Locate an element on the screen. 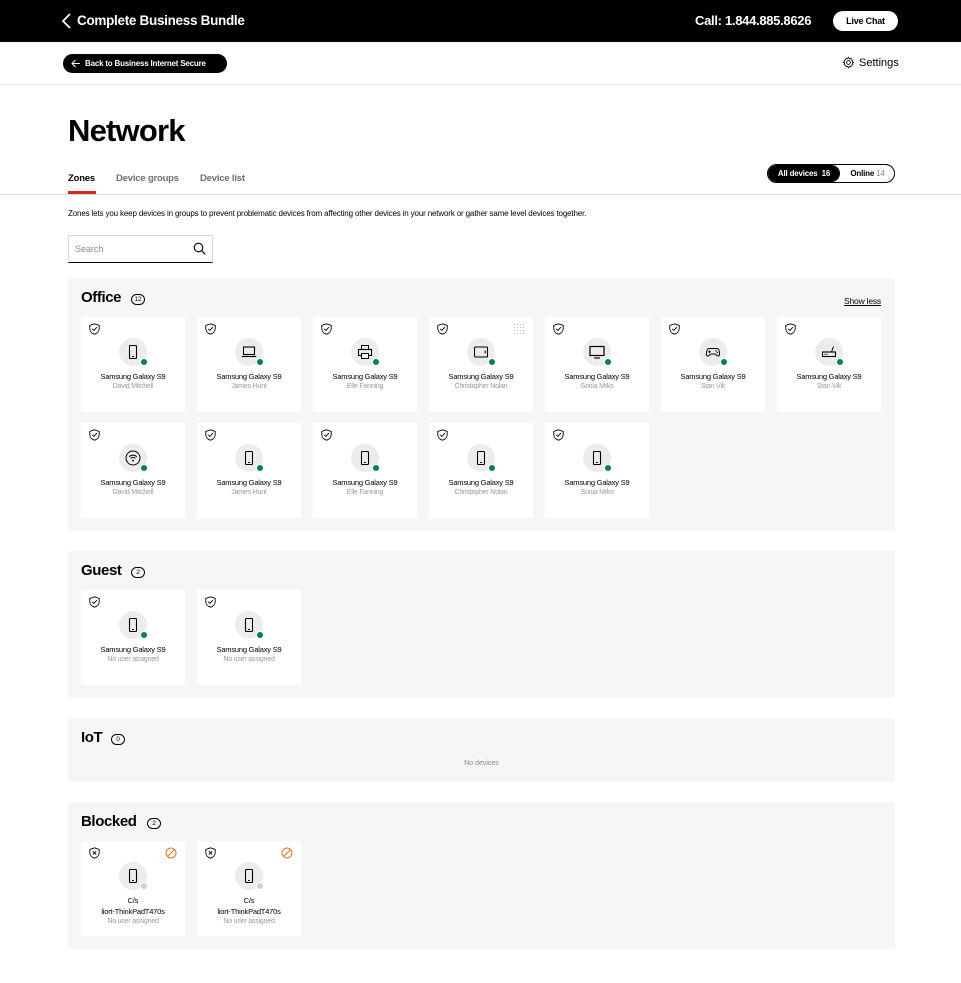  search-input is located at coordinates (130, 249).